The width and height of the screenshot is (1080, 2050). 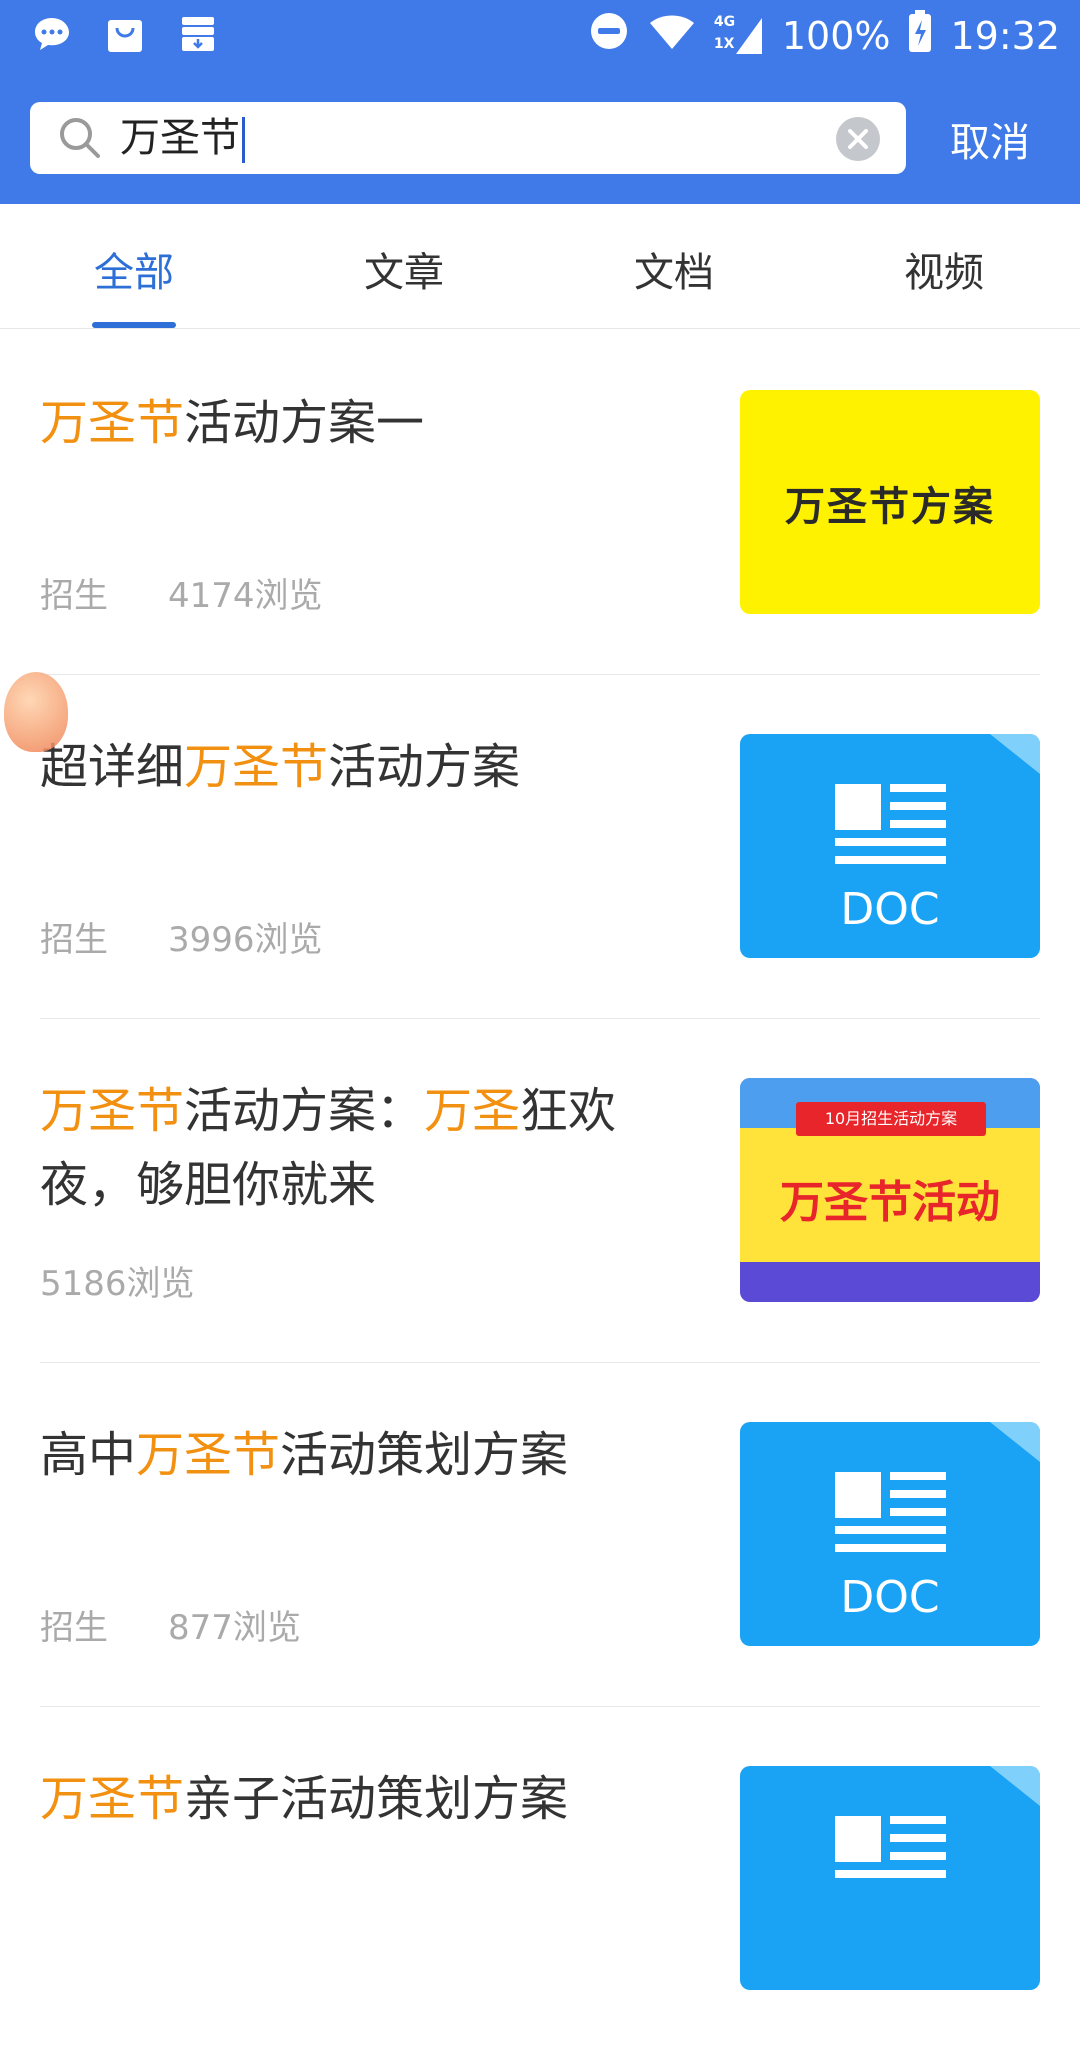 What do you see at coordinates (990, 139) in the screenshot?
I see `cancel-button: 取消` at bounding box center [990, 139].